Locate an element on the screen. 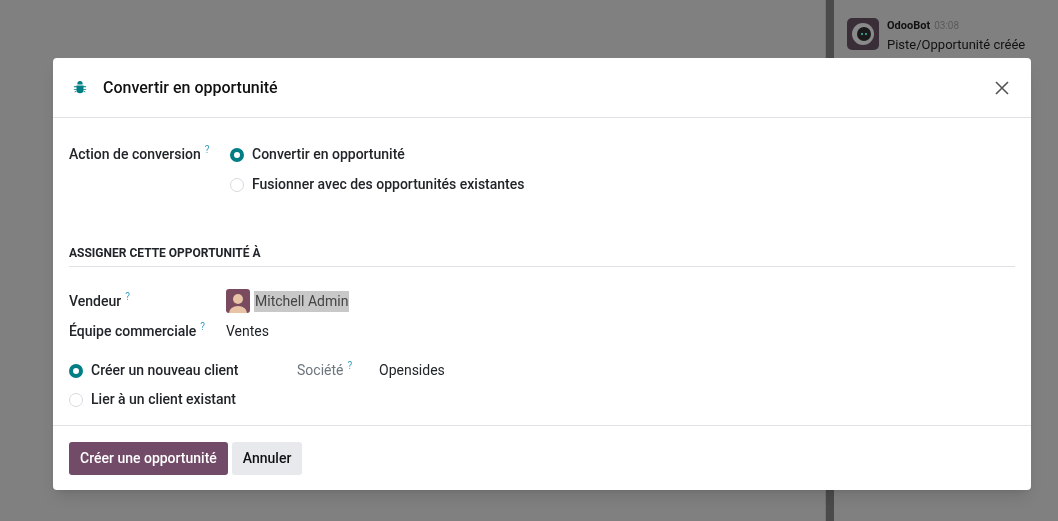 The height and width of the screenshot is (521, 1058). team-value: Ventes is located at coordinates (247, 331).